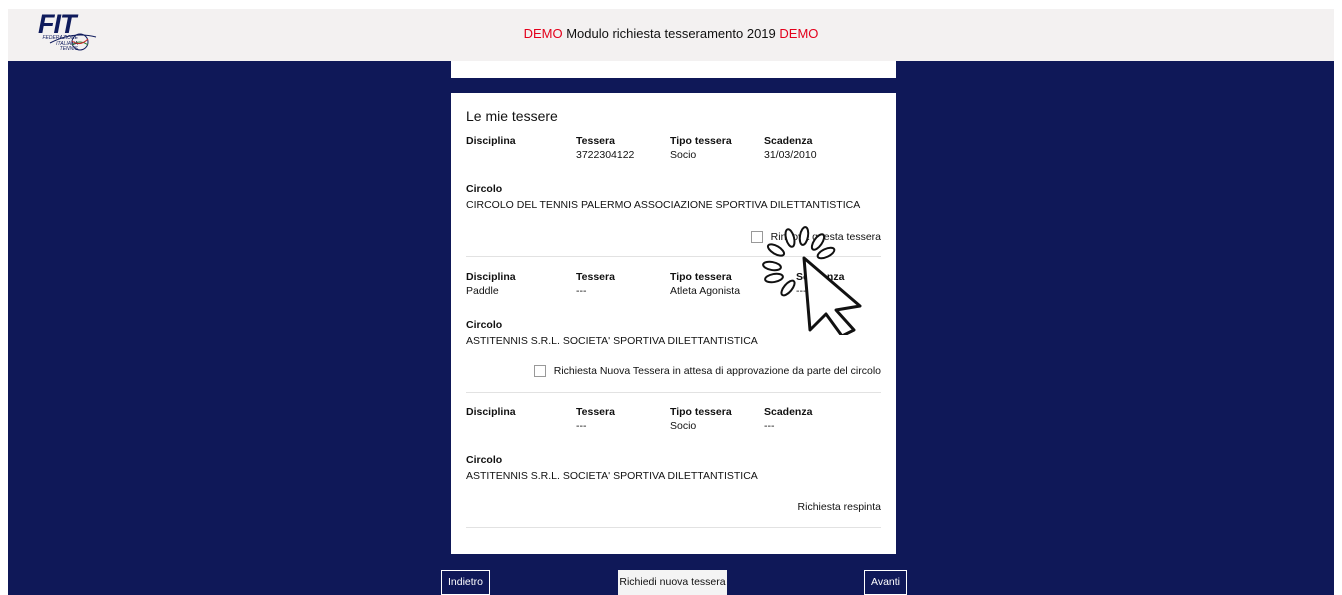  I want to click on back-button: Indietro, so click(465, 582).